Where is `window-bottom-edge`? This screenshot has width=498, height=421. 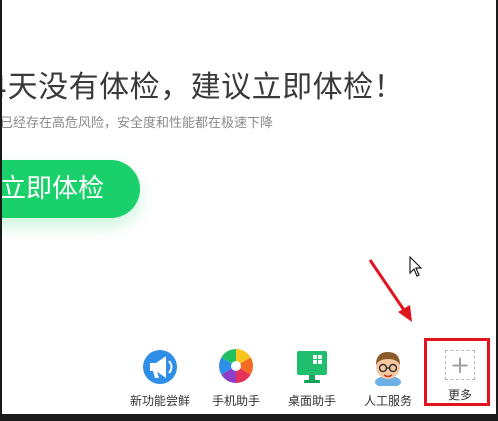 window-bottom-edge is located at coordinates (249, 417).